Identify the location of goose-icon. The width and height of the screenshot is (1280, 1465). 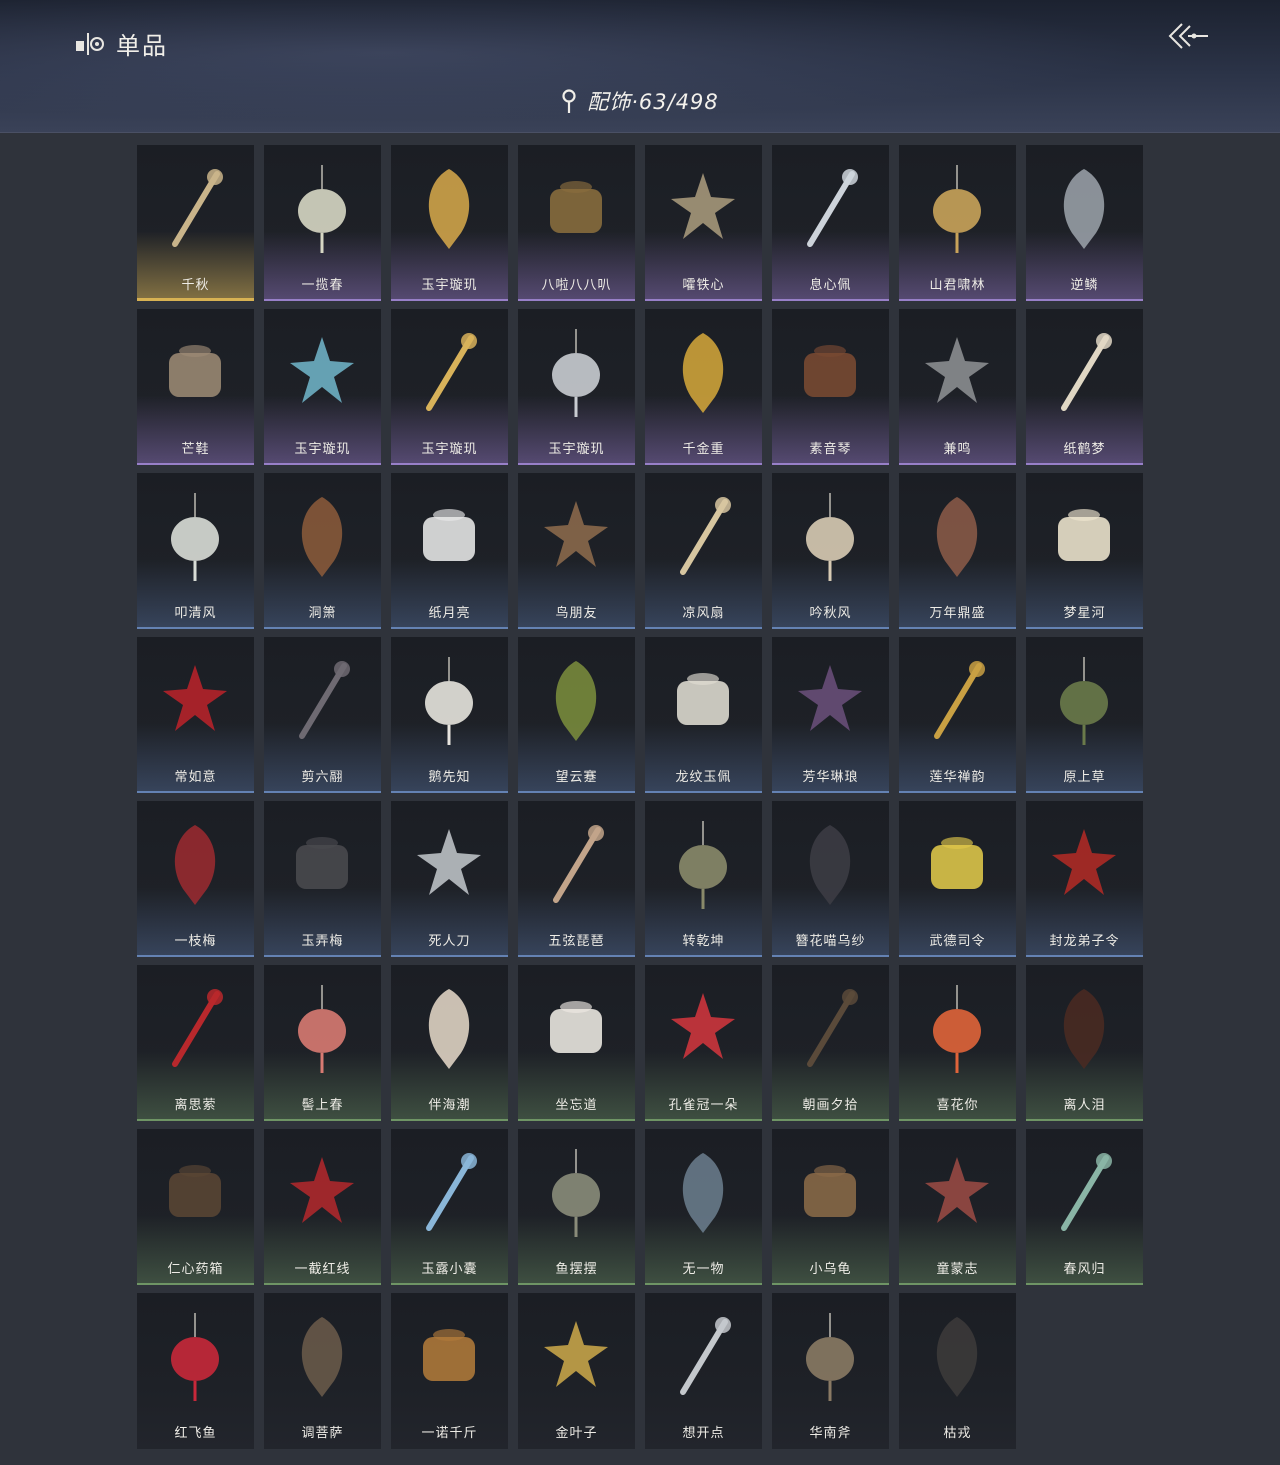
(449, 701).